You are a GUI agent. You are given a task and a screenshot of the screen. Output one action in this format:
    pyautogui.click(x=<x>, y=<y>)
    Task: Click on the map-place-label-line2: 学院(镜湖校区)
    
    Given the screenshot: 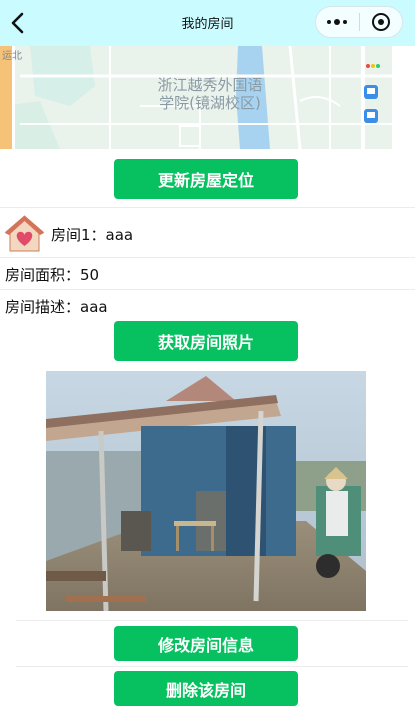 What is the action you would take?
    pyautogui.click(x=210, y=103)
    